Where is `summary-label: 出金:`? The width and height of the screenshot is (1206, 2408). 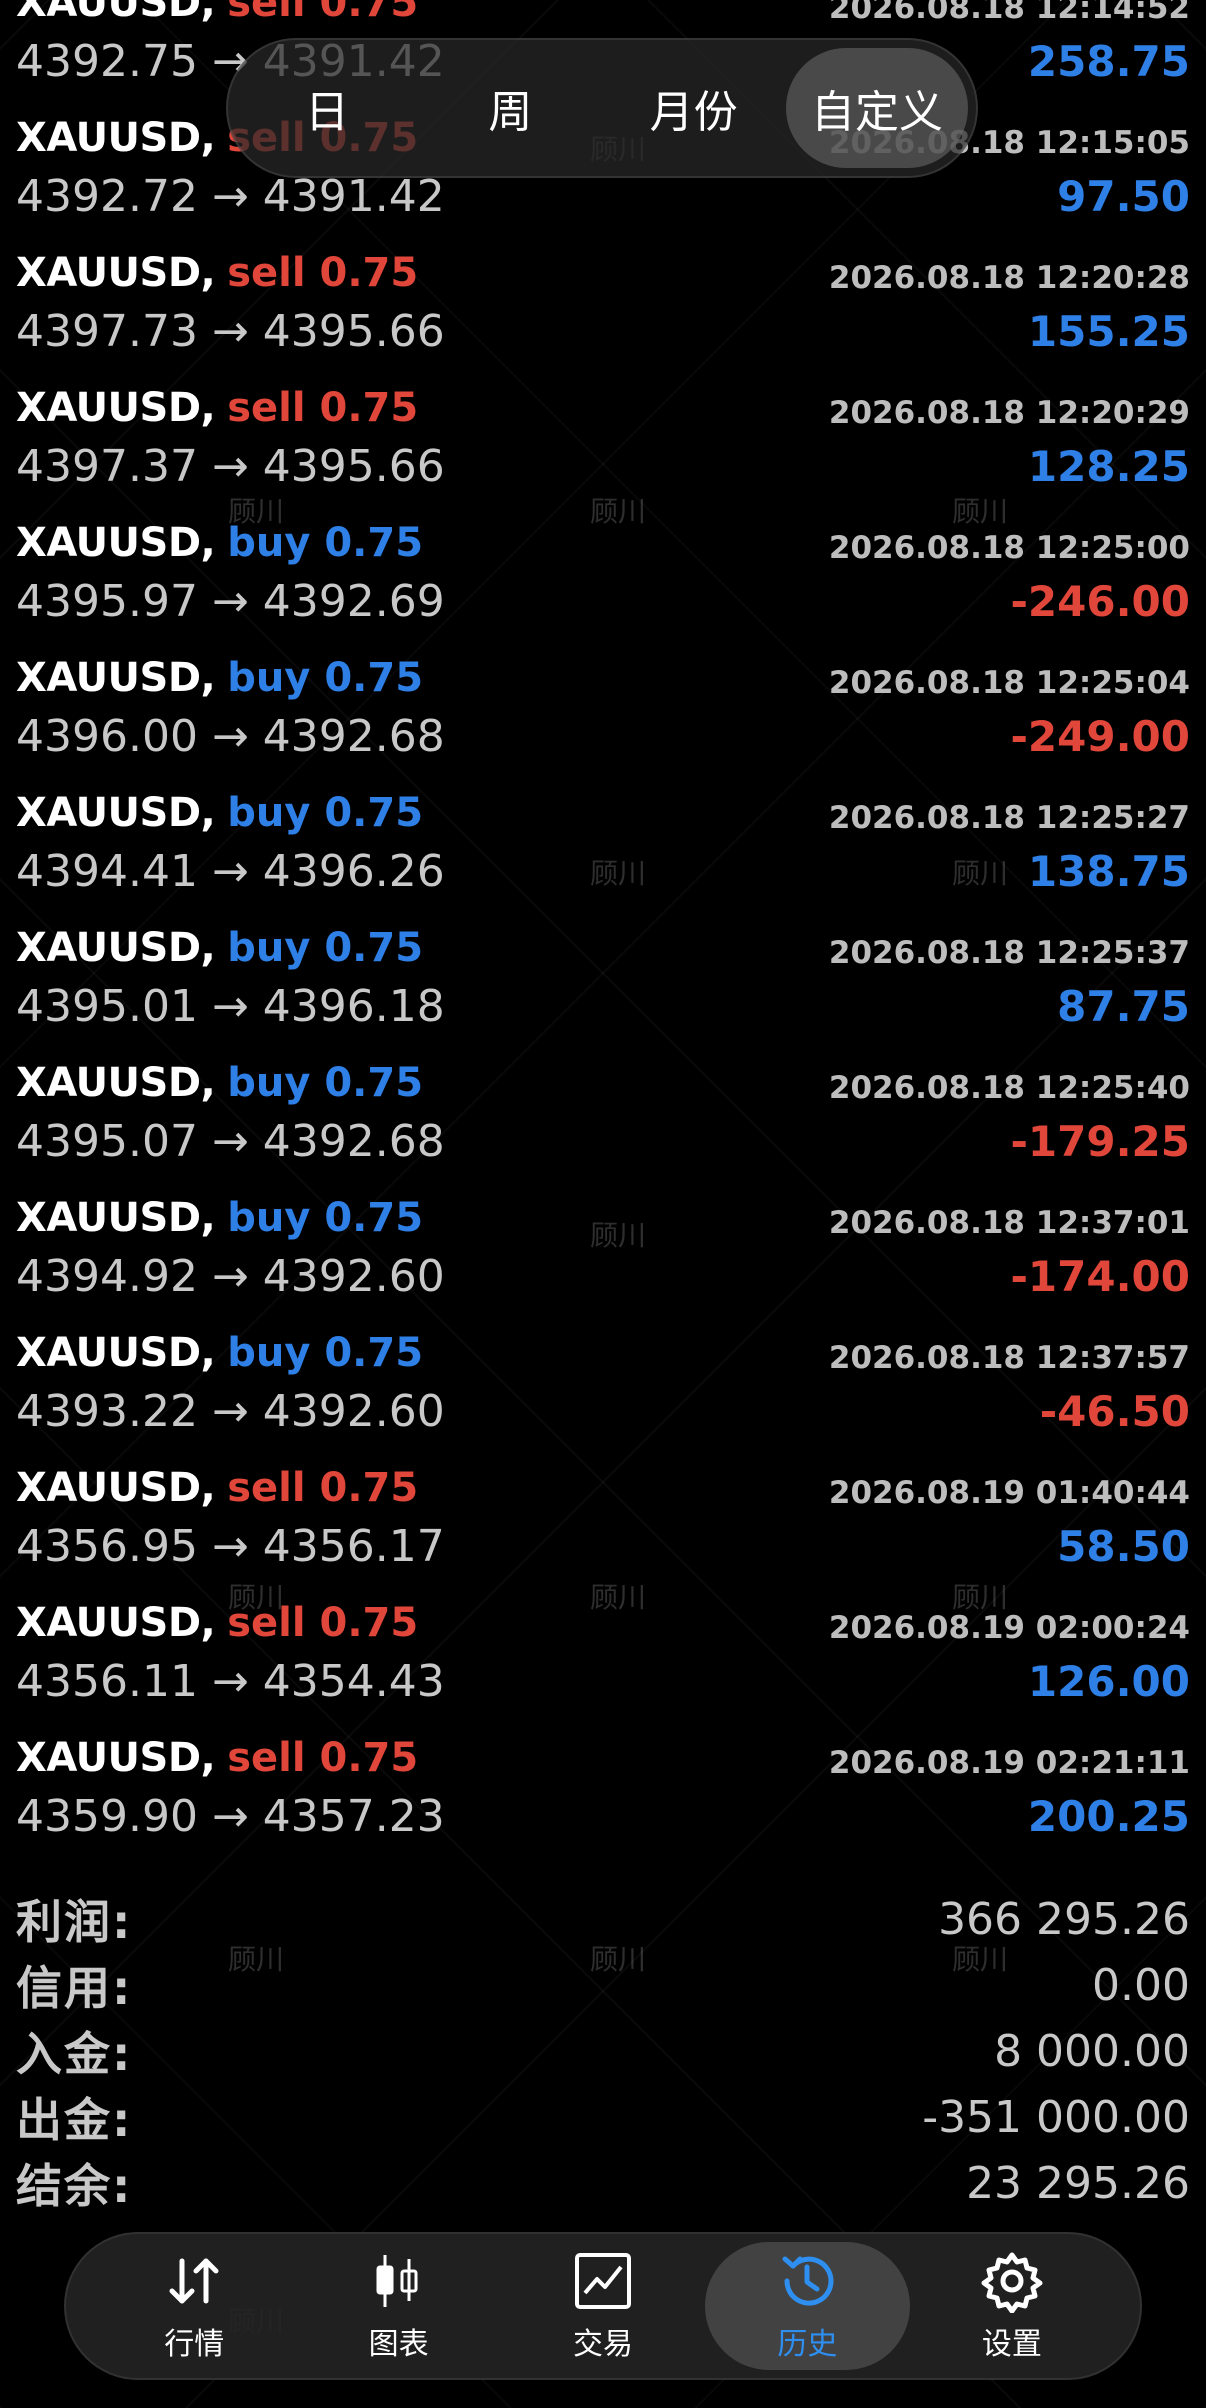 summary-label: 出金: is located at coordinates (74, 2120).